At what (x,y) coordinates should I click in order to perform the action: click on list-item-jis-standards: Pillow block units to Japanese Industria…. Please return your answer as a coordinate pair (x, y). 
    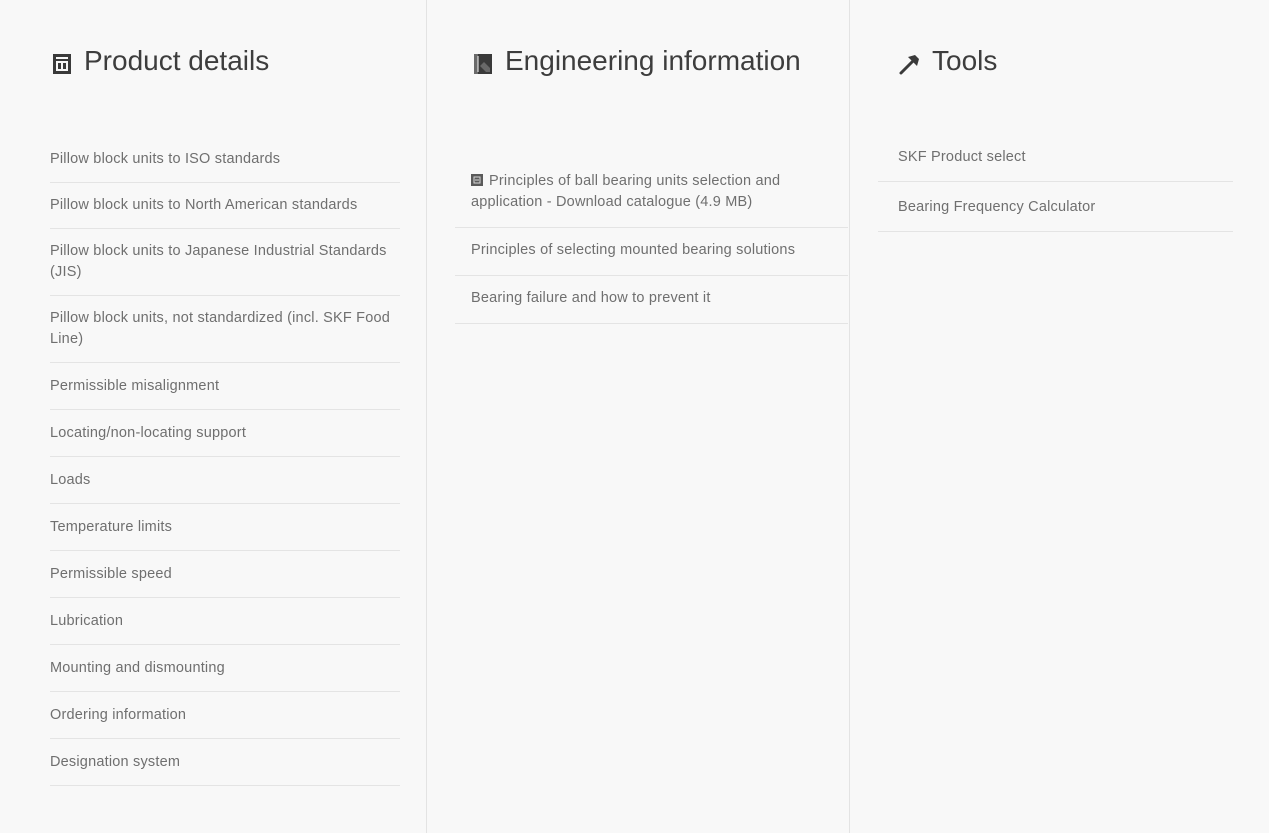
    Looking at the image, I should click on (225, 262).